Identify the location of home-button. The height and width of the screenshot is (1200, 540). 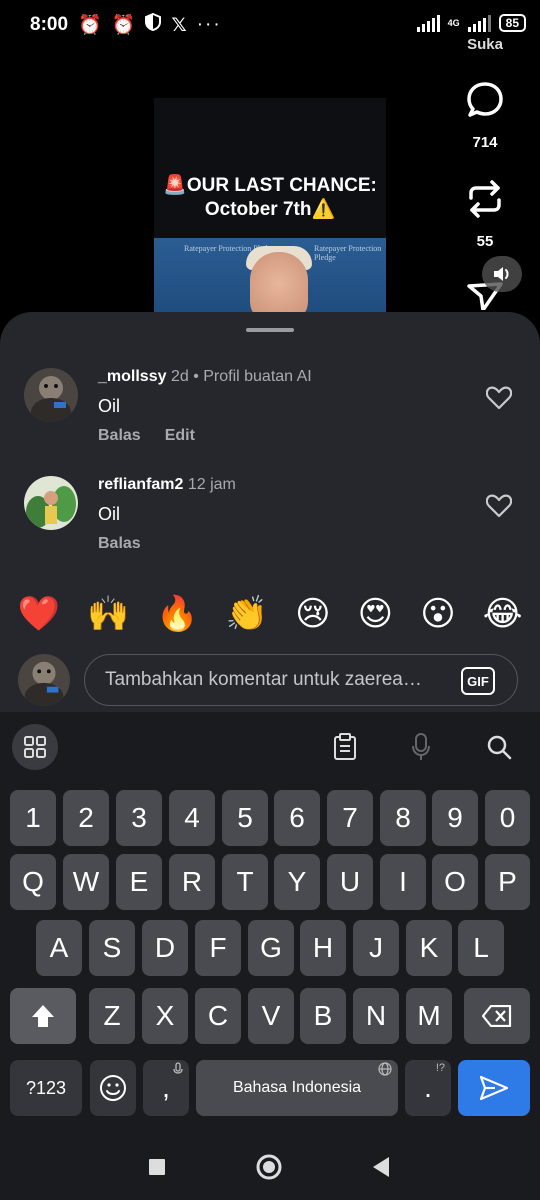
(269, 1167).